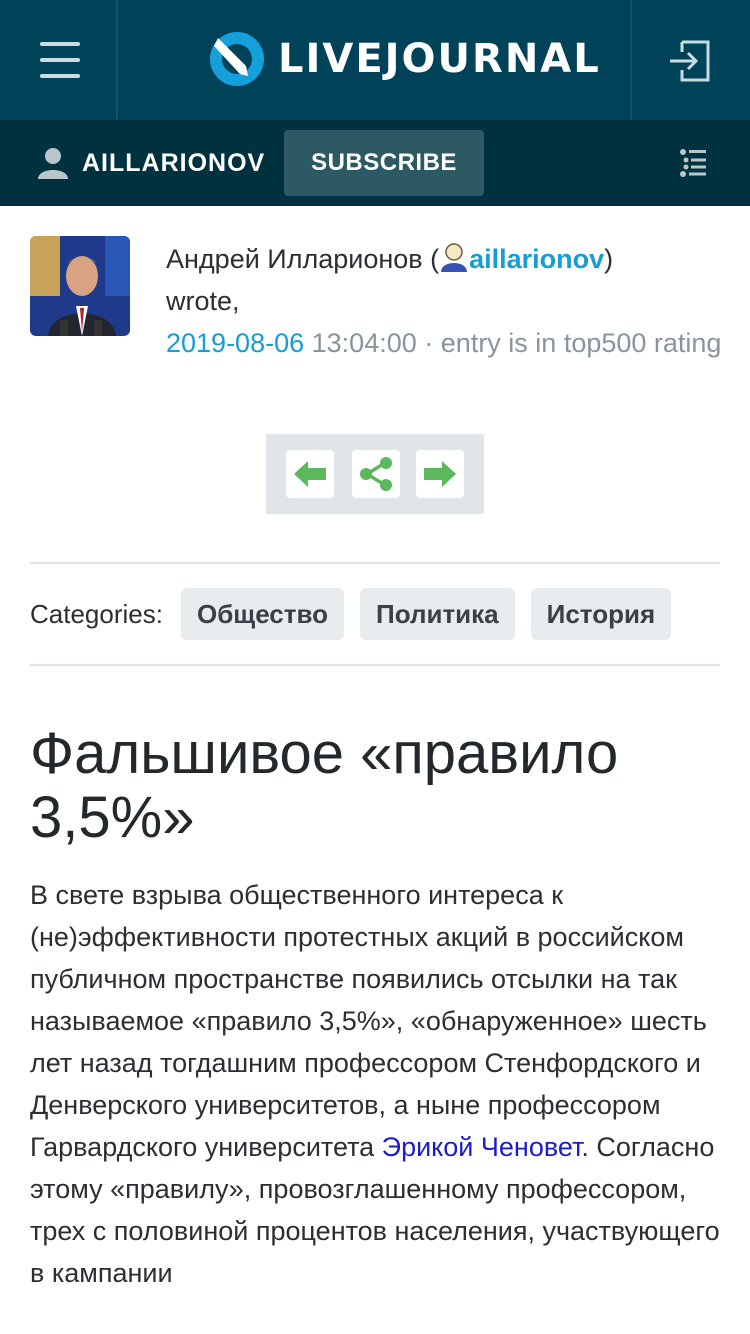 Image resolution: width=750 pixels, height=1334 pixels. Describe the element at coordinates (439, 59) in the screenshot. I see `brand-name: LIVEJOURNAL` at that location.